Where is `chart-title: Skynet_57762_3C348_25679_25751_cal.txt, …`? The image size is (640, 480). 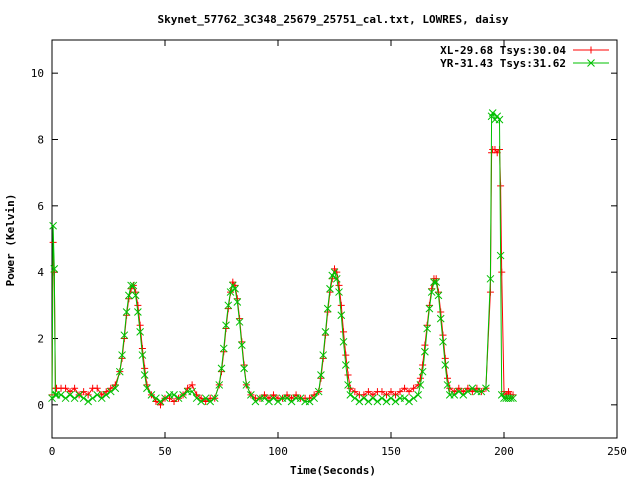 chart-title: Skynet_57762_3C348_25679_25751_cal.txt, … is located at coordinates (333, 19).